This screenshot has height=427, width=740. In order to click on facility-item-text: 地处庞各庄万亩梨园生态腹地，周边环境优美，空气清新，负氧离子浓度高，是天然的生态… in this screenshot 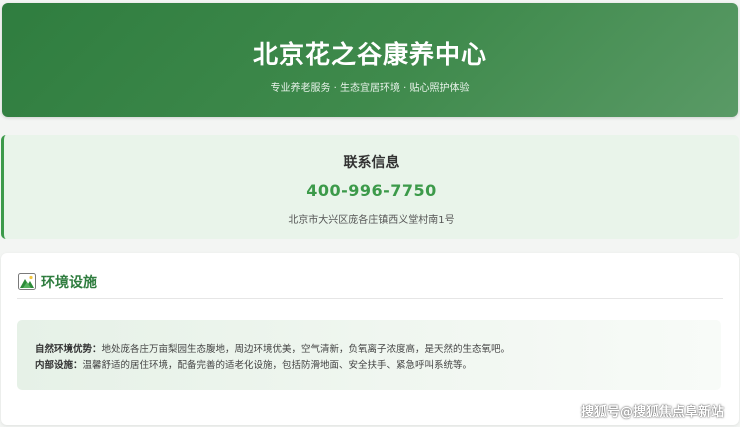, I will do `click(306, 349)`.